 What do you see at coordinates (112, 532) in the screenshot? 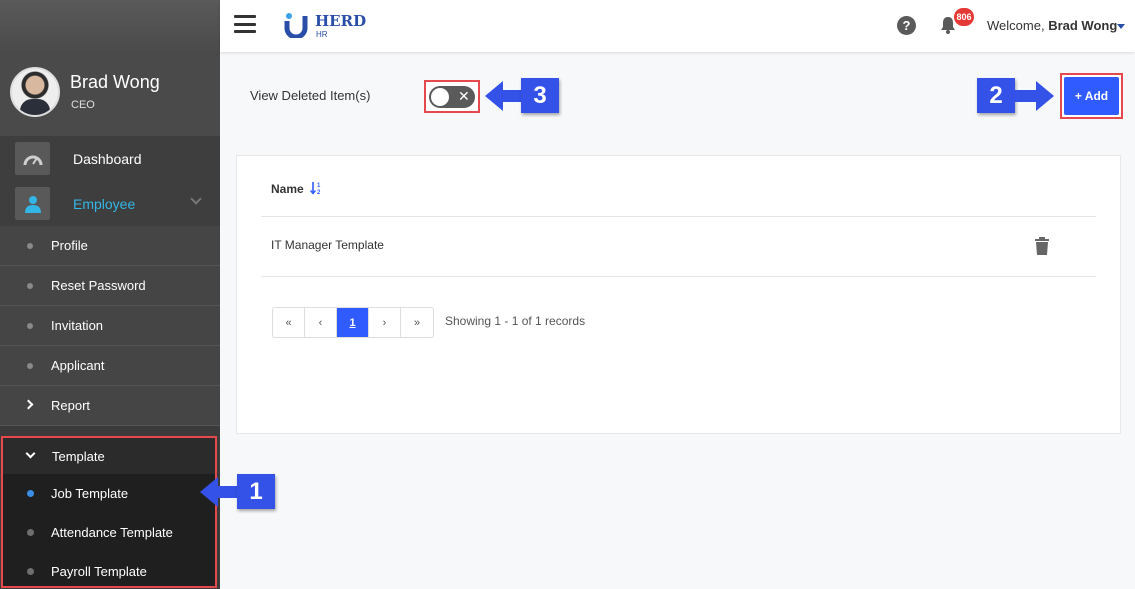
I see `sidebar-item-label: Attendance Template` at bounding box center [112, 532].